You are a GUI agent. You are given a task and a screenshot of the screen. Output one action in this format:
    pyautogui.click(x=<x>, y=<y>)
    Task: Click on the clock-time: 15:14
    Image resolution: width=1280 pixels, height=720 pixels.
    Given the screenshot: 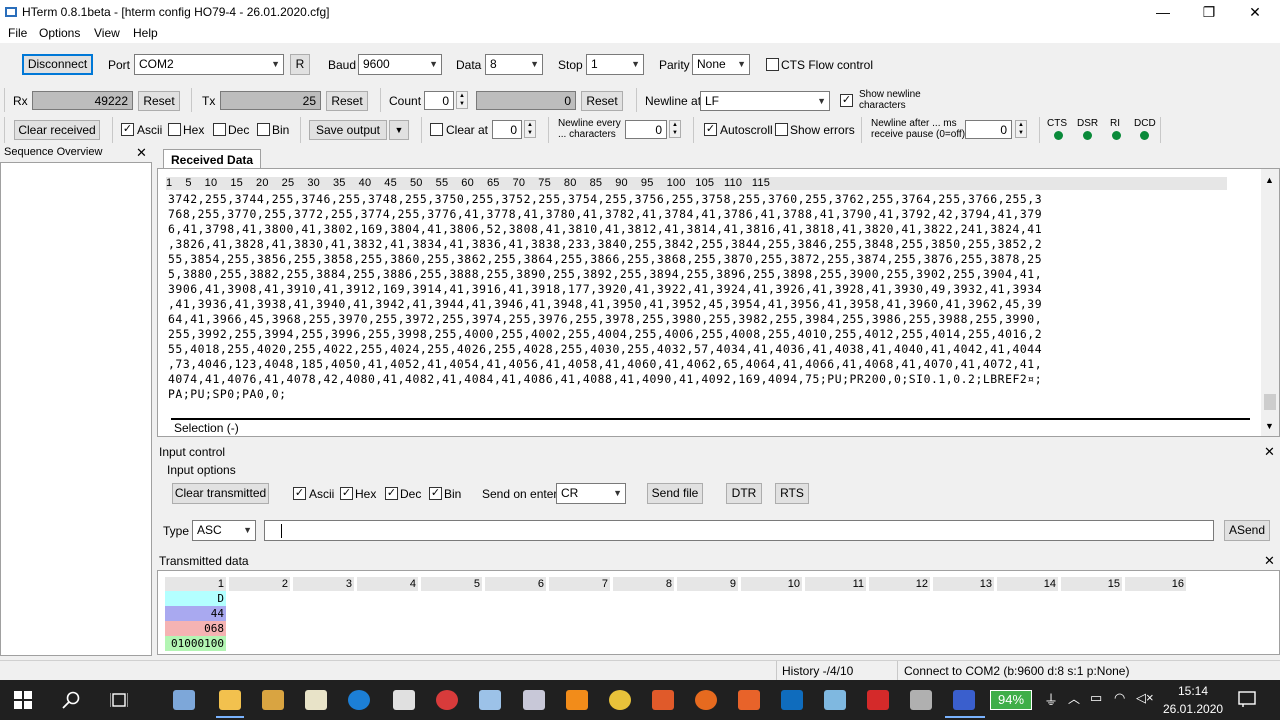 What is the action you would take?
    pyautogui.click(x=1193, y=691)
    